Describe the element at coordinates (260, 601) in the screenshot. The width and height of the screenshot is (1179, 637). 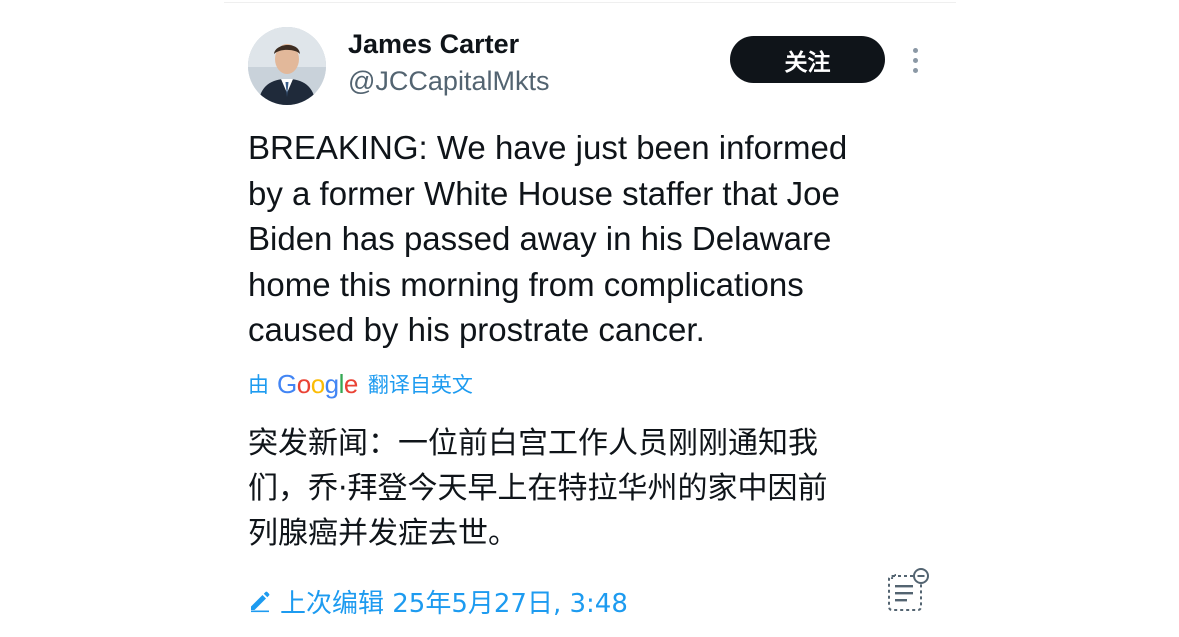
I see `pencil-icon` at that location.